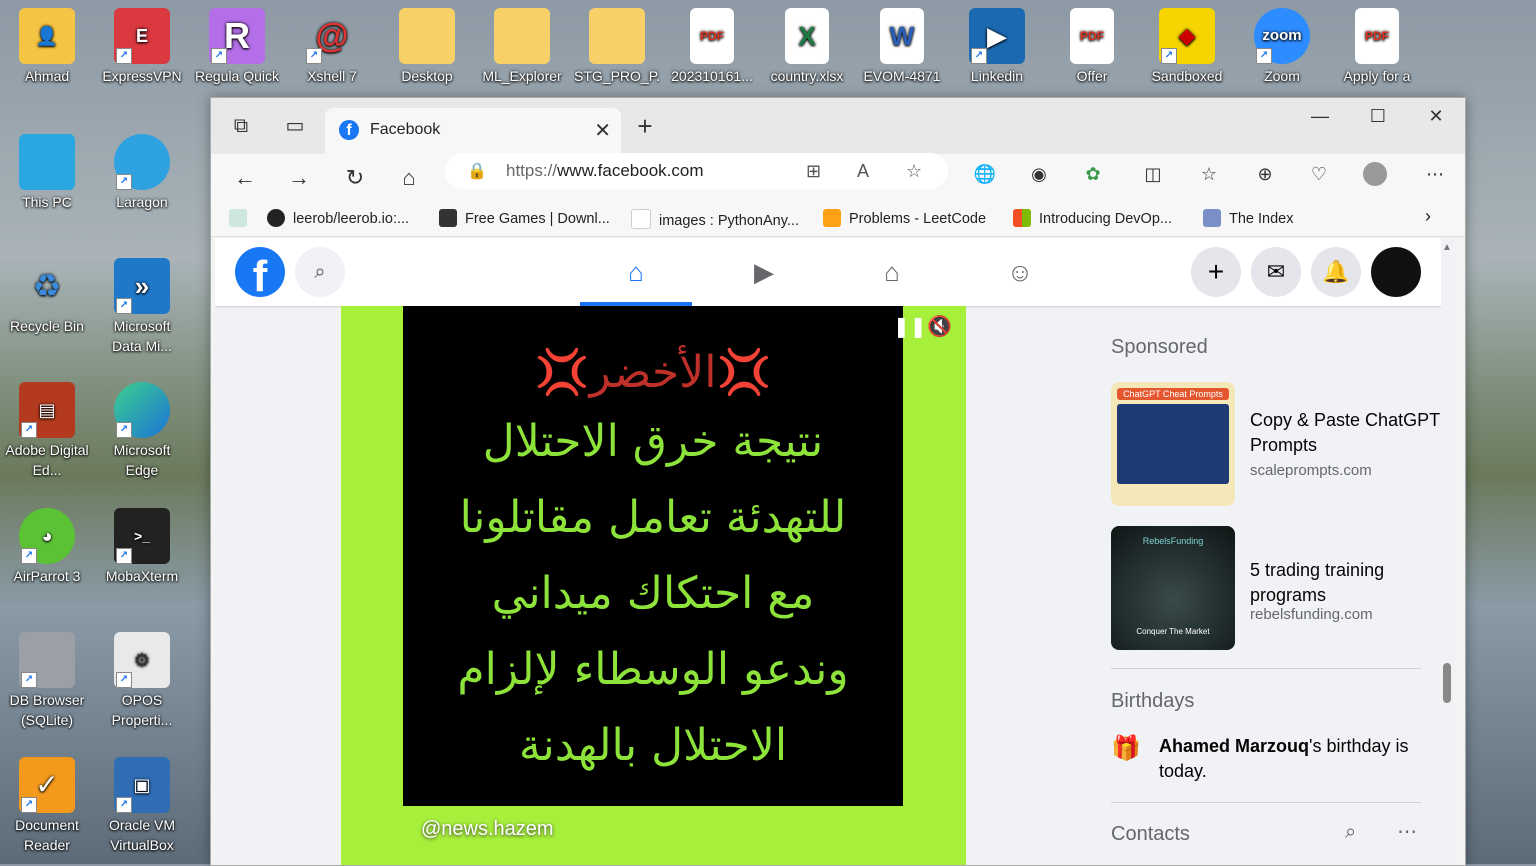  What do you see at coordinates (602, 130) in the screenshot?
I see `close-tab-icon: ✕` at bounding box center [602, 130].